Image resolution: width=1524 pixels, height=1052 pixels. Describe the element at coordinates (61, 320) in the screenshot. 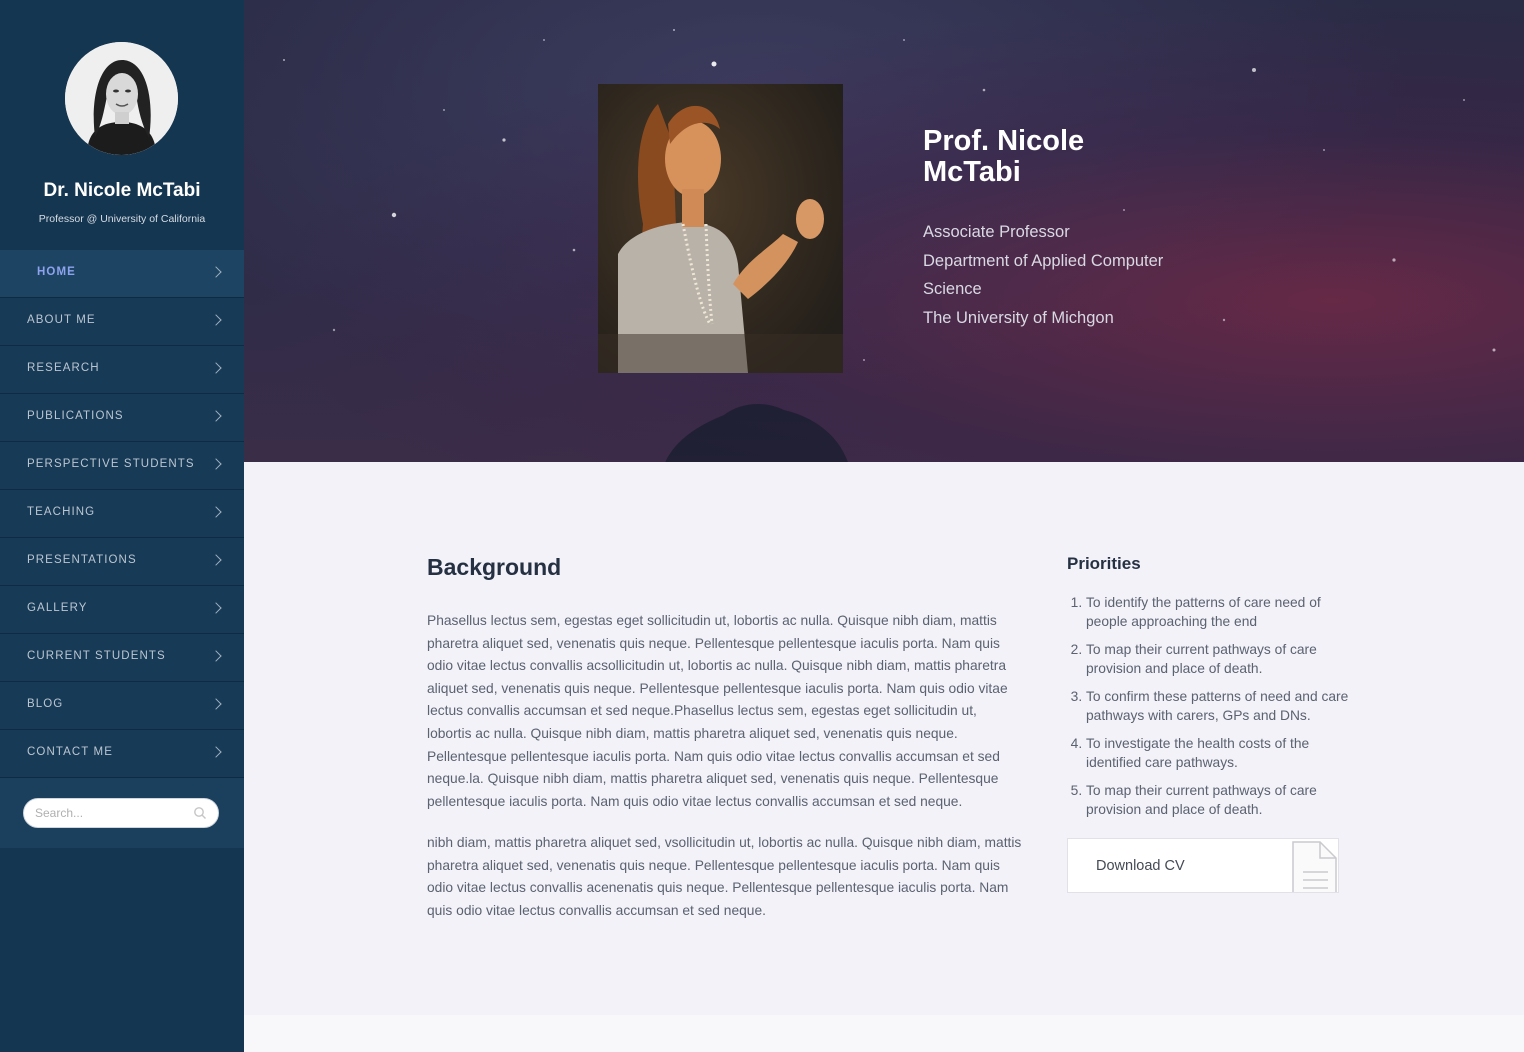

I see `nav-item-label: ABOUT ME` at that location.